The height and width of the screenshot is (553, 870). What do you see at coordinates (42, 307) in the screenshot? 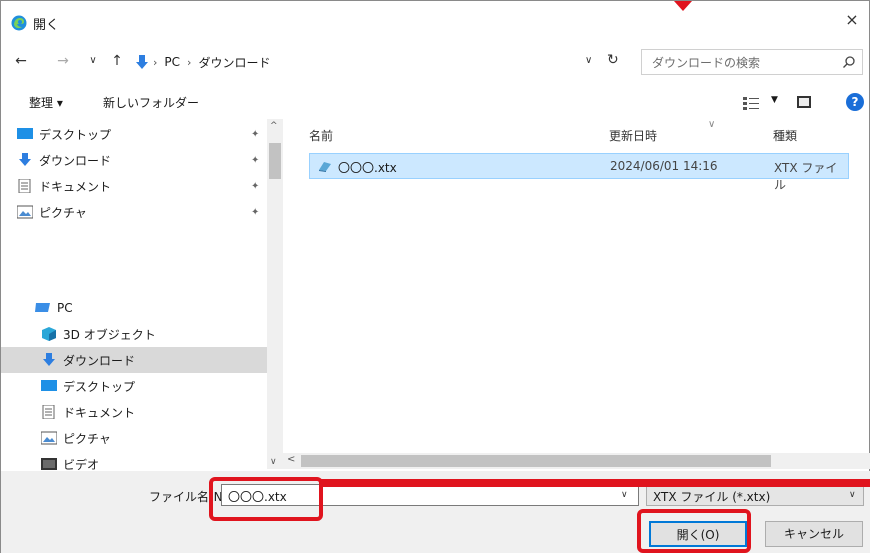
I see `pc-icon` at bounding box center [42, 307].